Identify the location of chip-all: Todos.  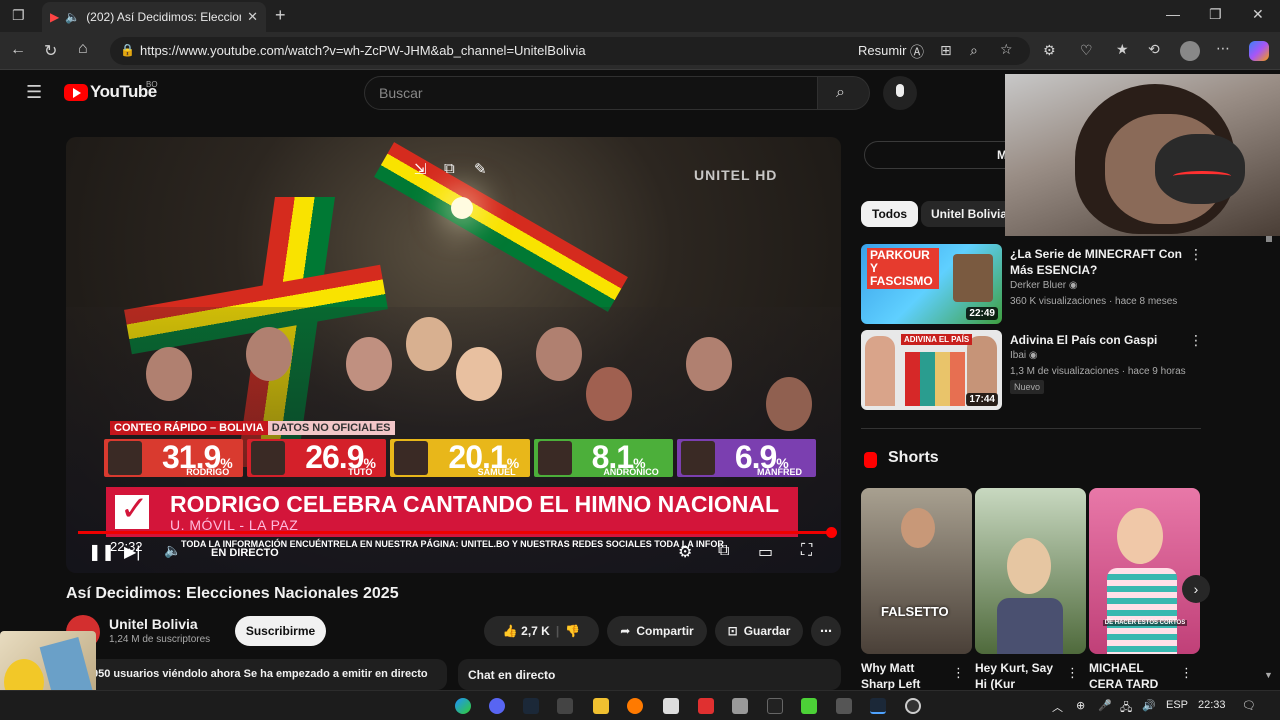
(890, 214).